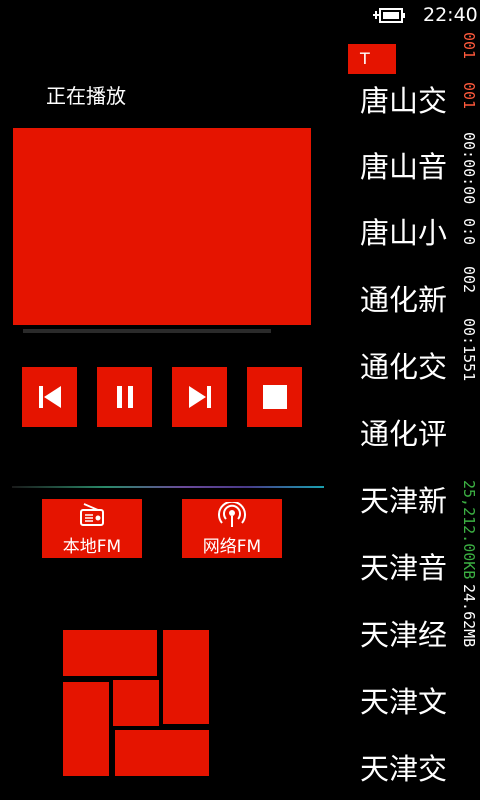 The image size is (480, 800). What do you see at coordinates (403, 566) in the screenshot?
I see `station-item: 天津音` at bounding box center [403, 566].